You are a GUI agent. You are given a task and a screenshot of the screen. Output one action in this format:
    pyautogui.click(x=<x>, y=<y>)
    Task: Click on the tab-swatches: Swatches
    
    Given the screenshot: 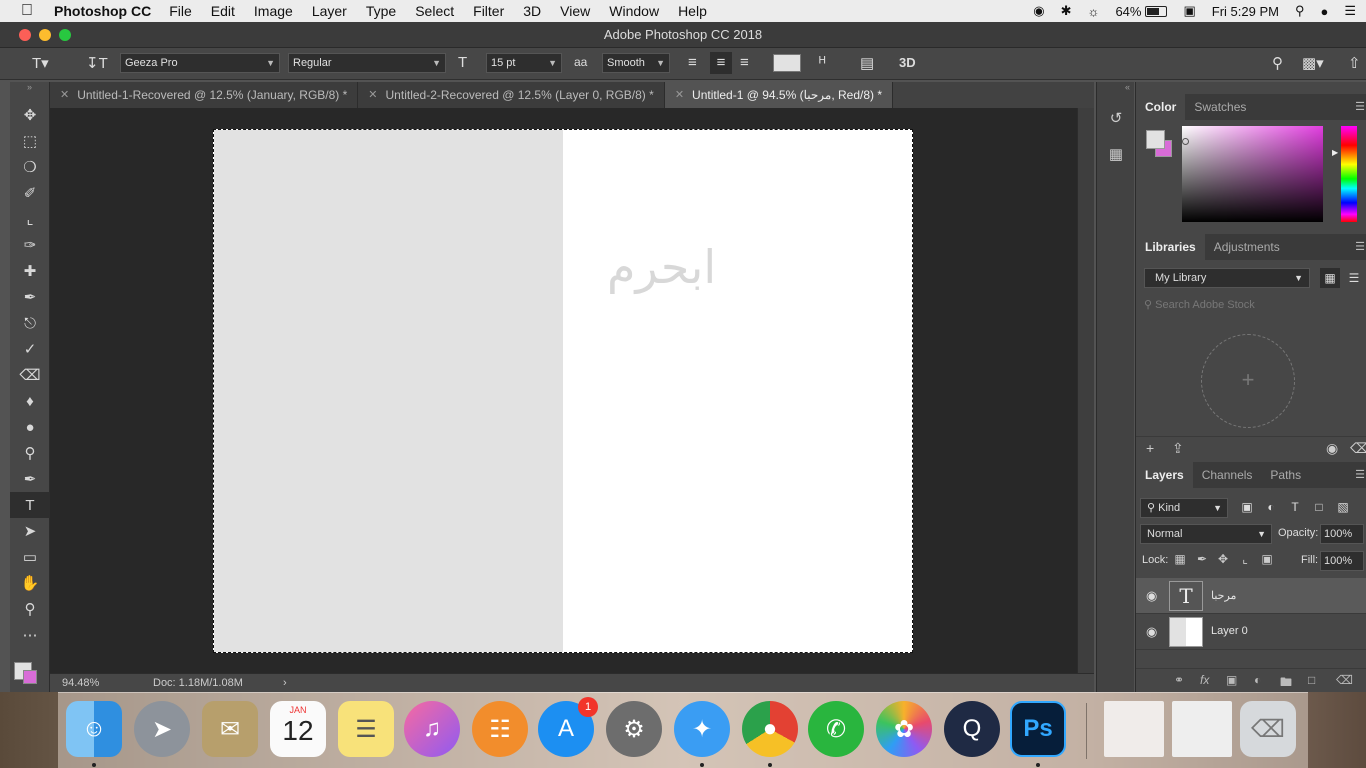 What is the action you would take?
    pyautogui.click(x=1220, y=107)
    